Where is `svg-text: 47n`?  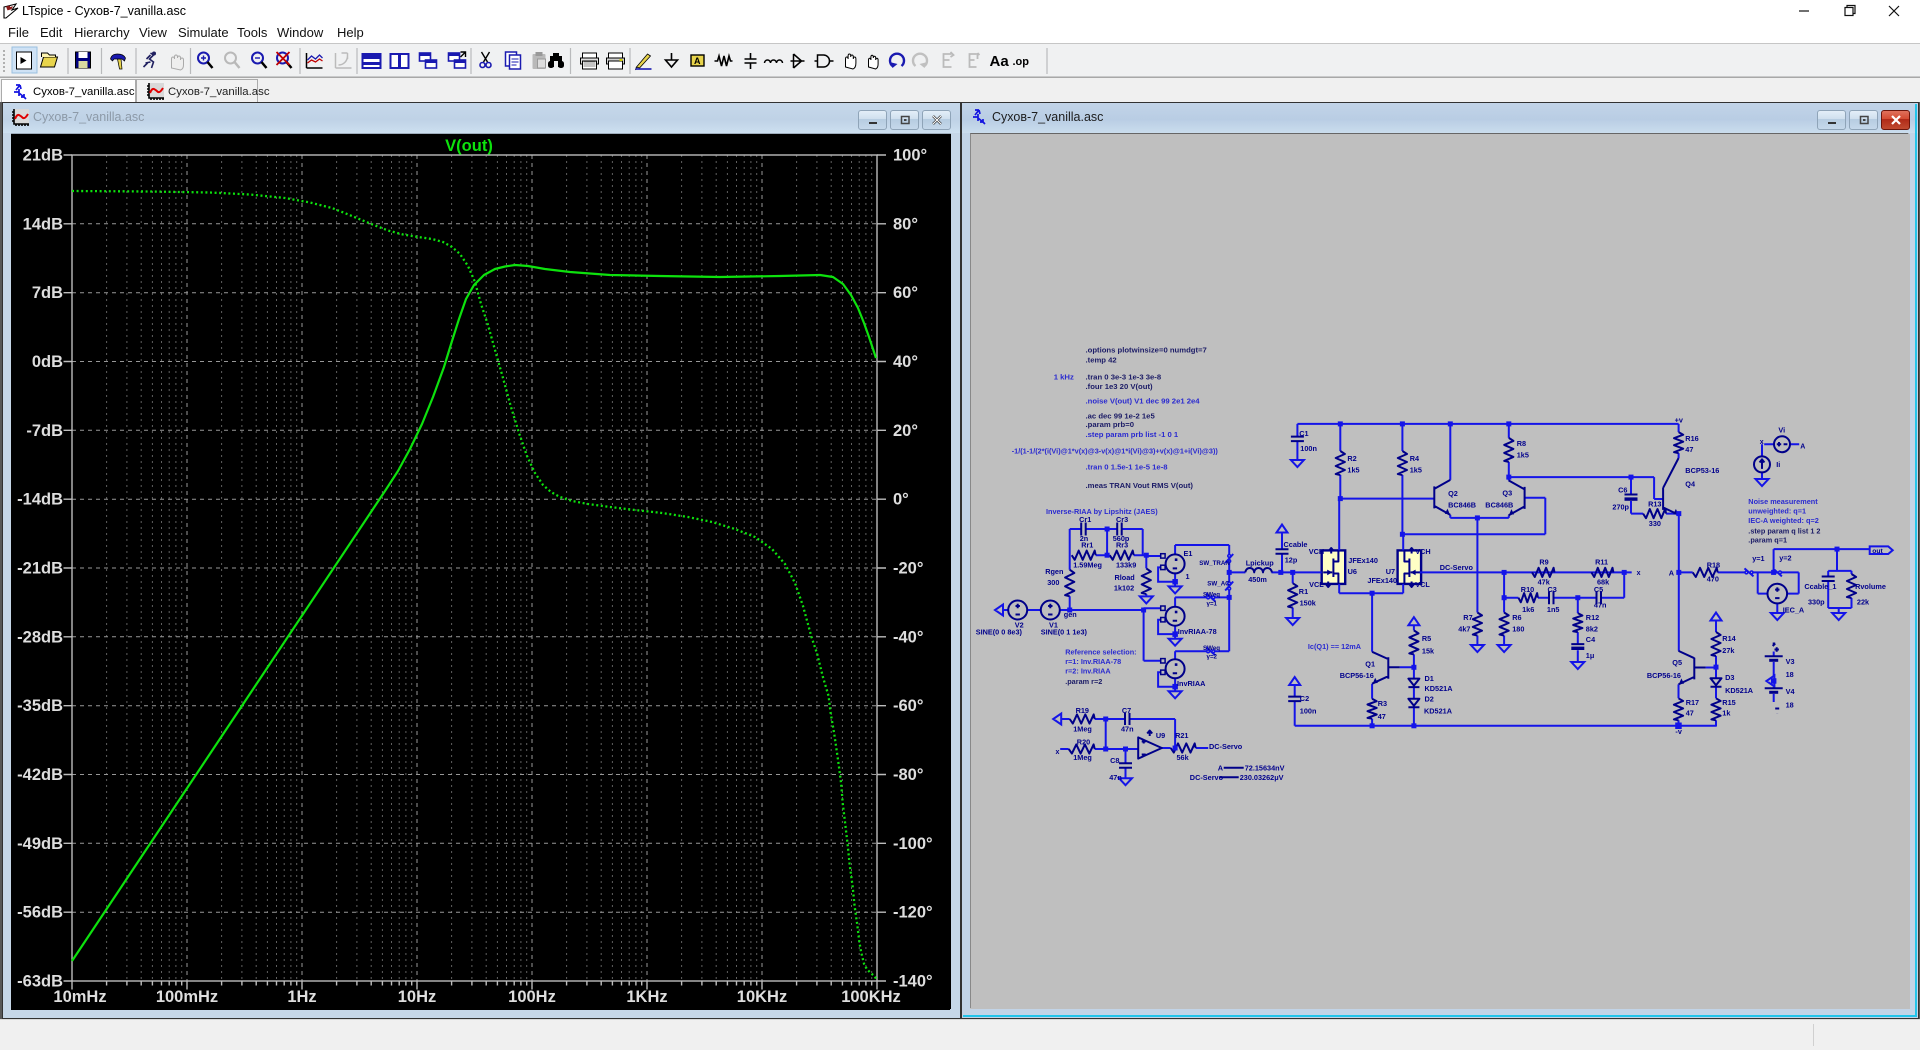
svg-text: 47n is located at coordinates (1599, 604).